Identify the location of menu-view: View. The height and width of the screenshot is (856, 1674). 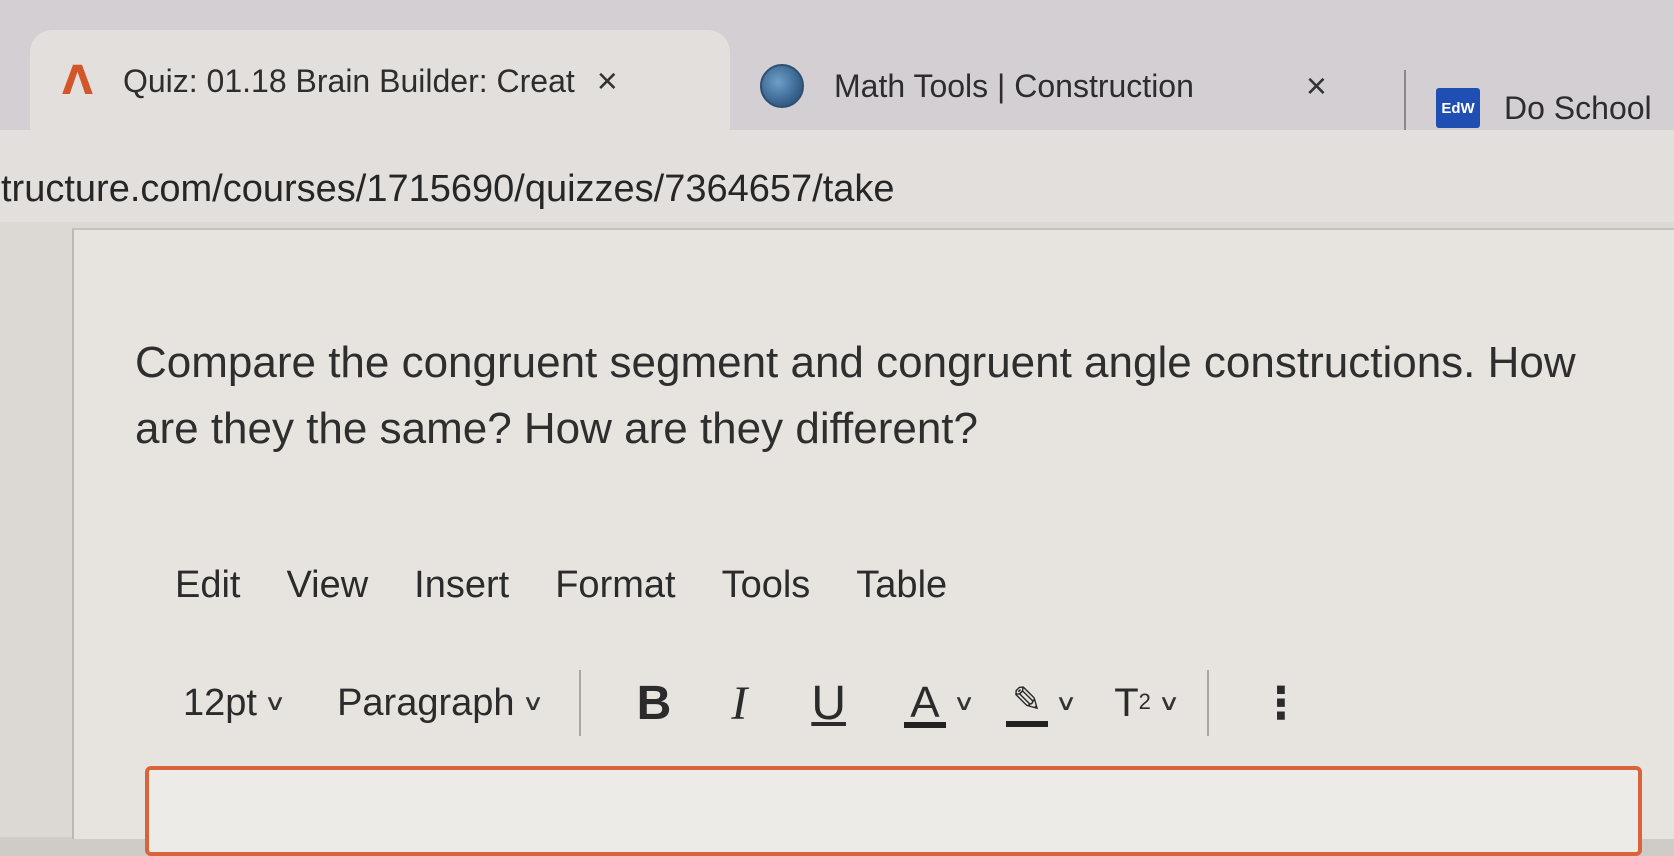
(327, 585).